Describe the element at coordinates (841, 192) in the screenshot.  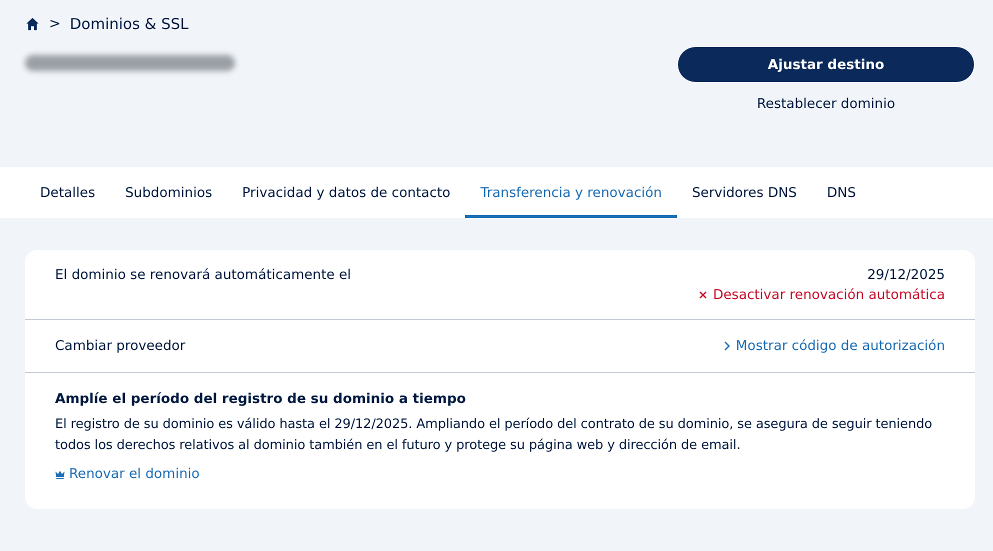
I see `tab: DNS` at that location.